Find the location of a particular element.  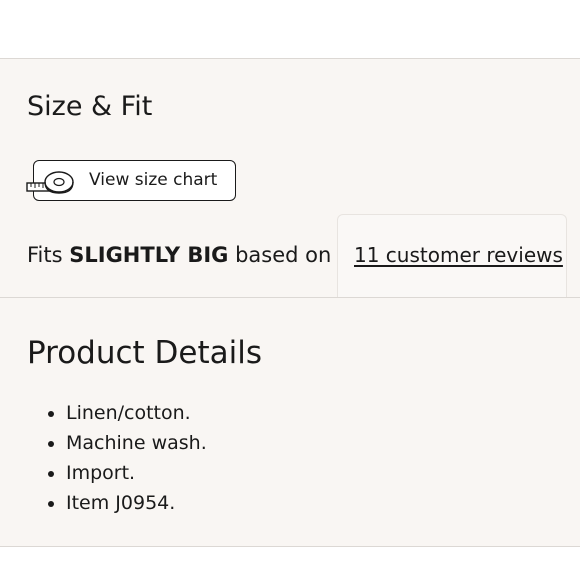

bottom-spacer is located at coordinates (290, 563).